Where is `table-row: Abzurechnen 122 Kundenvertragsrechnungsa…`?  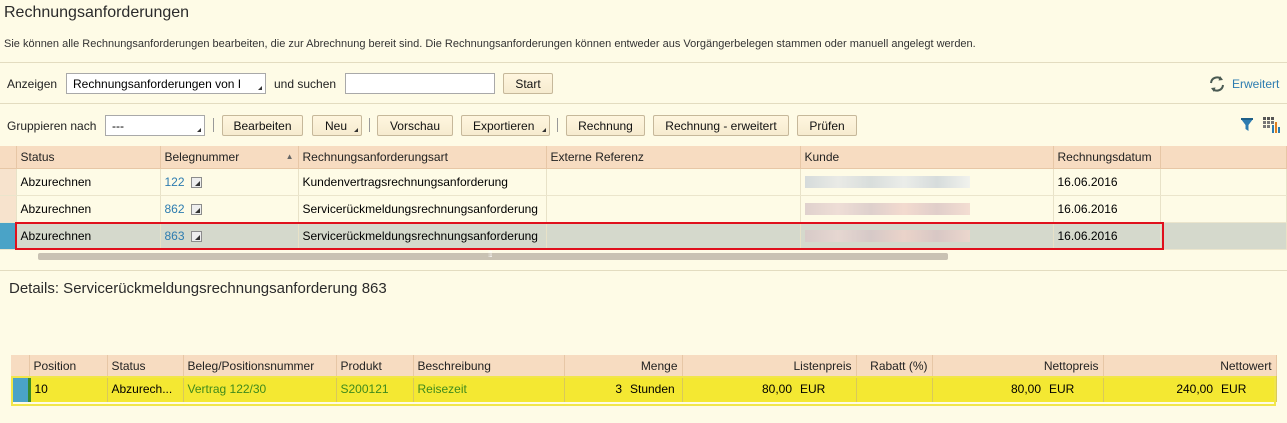 table-row: Abzurechnen 122 Kundenvertragsrechnungsa… is located at coordinates (643, 182).